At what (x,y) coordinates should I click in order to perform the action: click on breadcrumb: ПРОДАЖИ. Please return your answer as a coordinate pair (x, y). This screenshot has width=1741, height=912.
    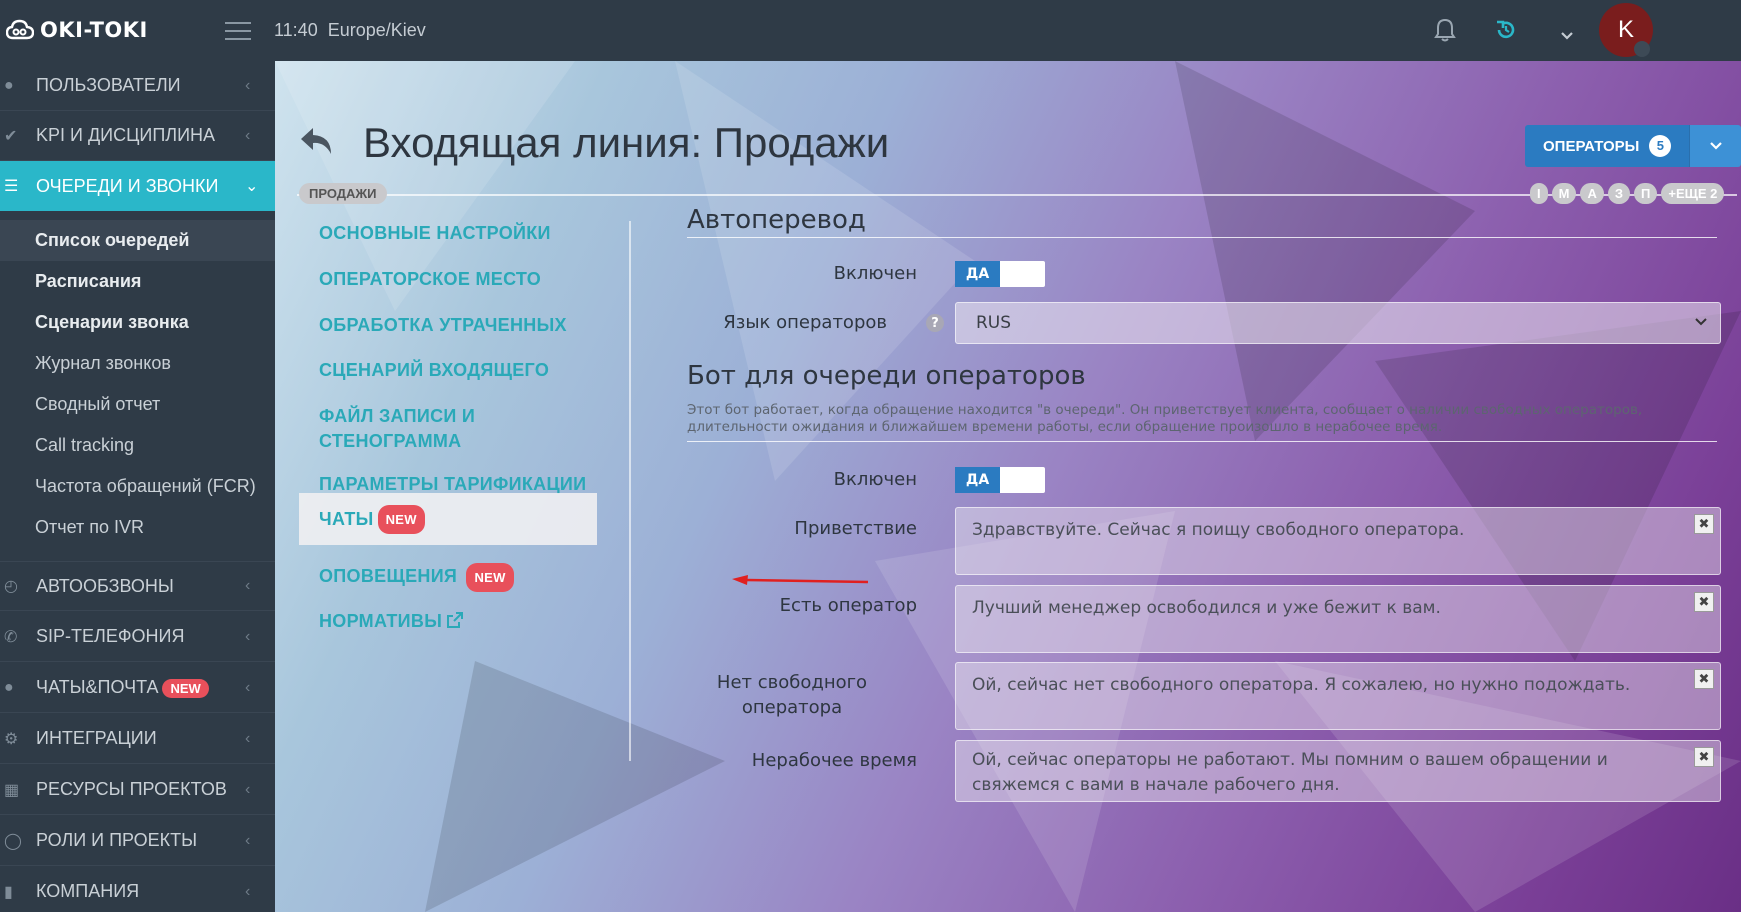
    Looking at the image, I should click on (343, 193).